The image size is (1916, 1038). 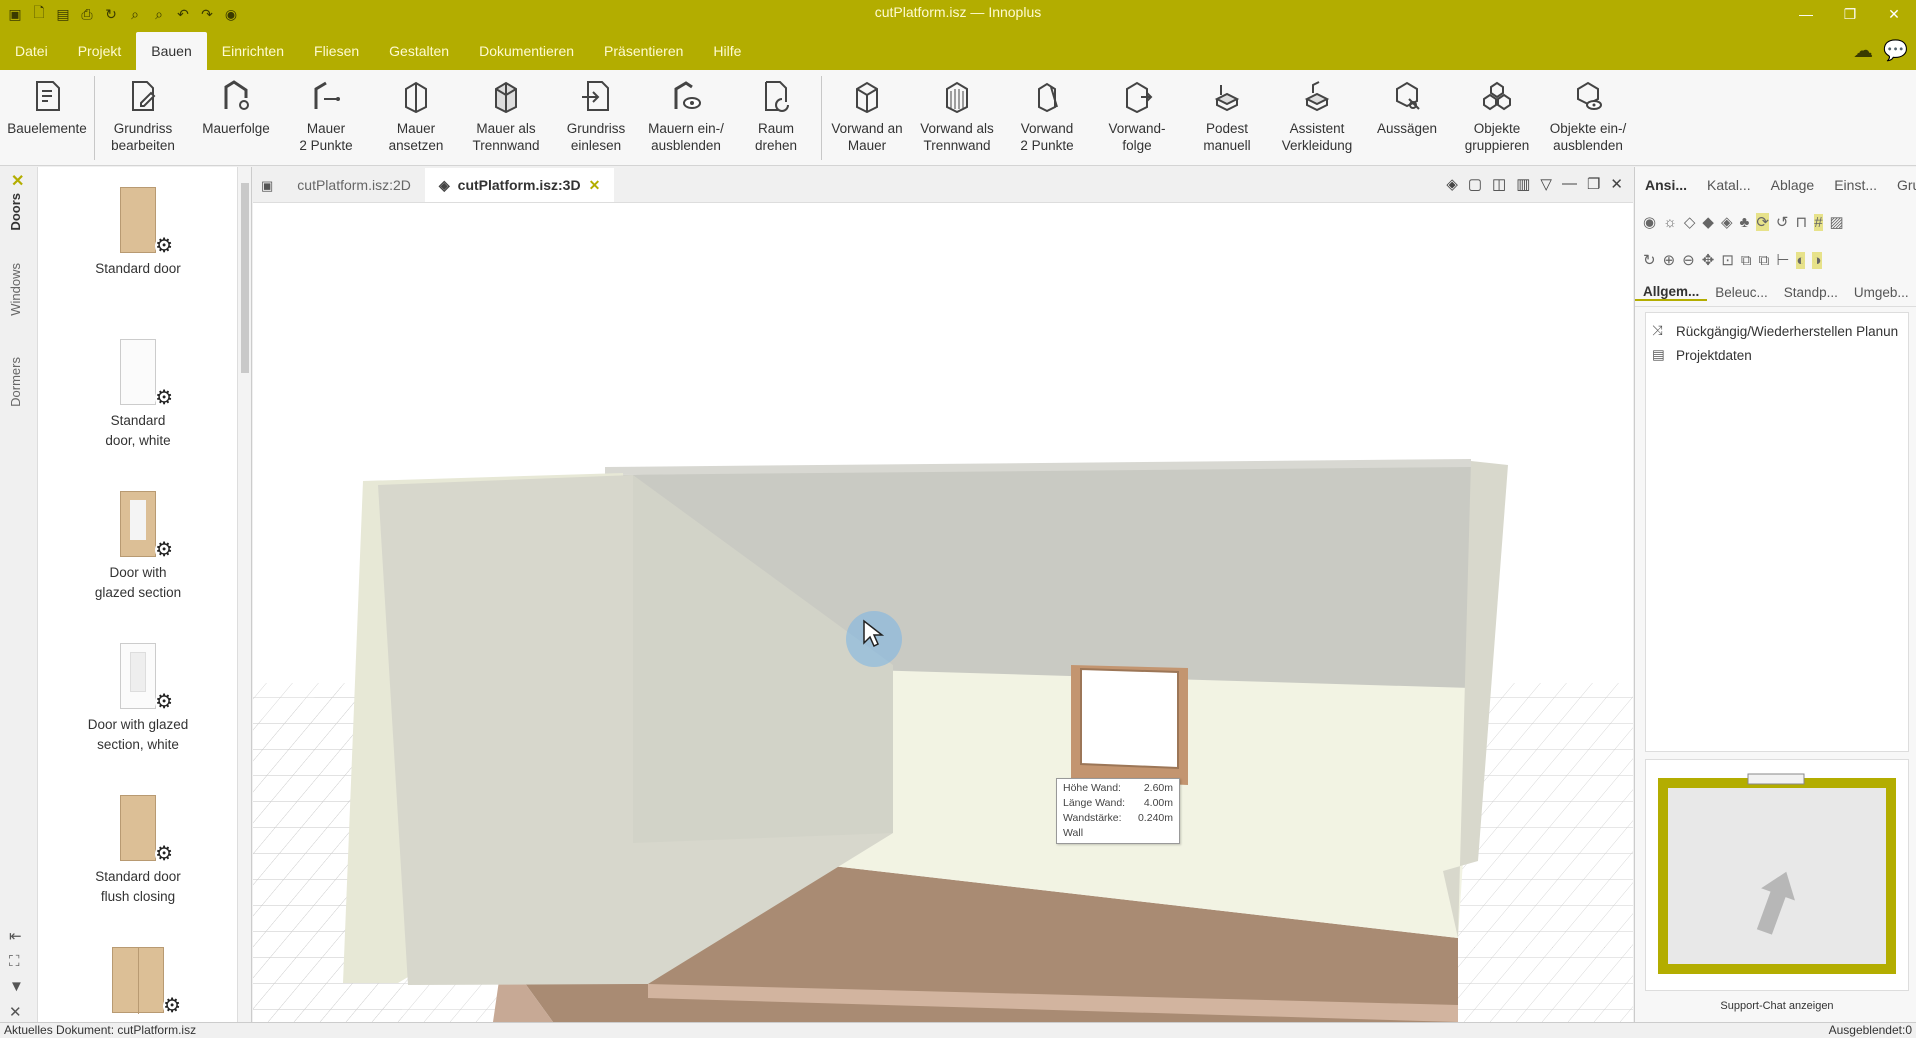 What do you see at coordinates (506, 118) in the screenshot?
I see `ribbon-mauer-trennwand-button: Mauer als Trennwand` at bounding box center [506, 118].